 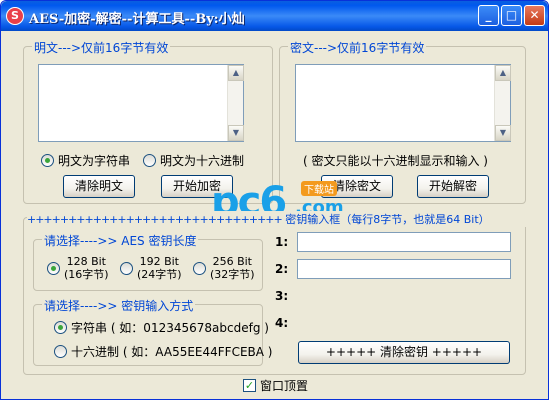 I want to click on radio-256-bit: 256 Bit (32字节), so click(x=224, y=268).